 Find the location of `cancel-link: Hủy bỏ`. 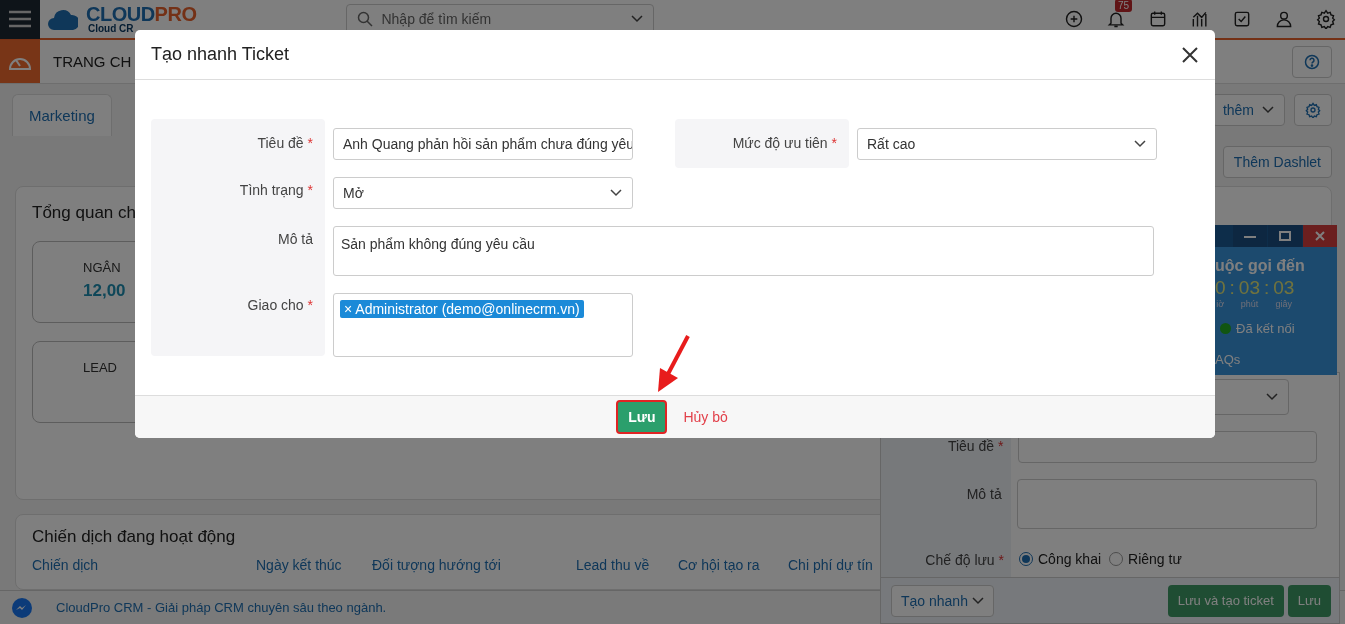

cancel-link: Hủy bỏ is located at coordinates (705, 417).